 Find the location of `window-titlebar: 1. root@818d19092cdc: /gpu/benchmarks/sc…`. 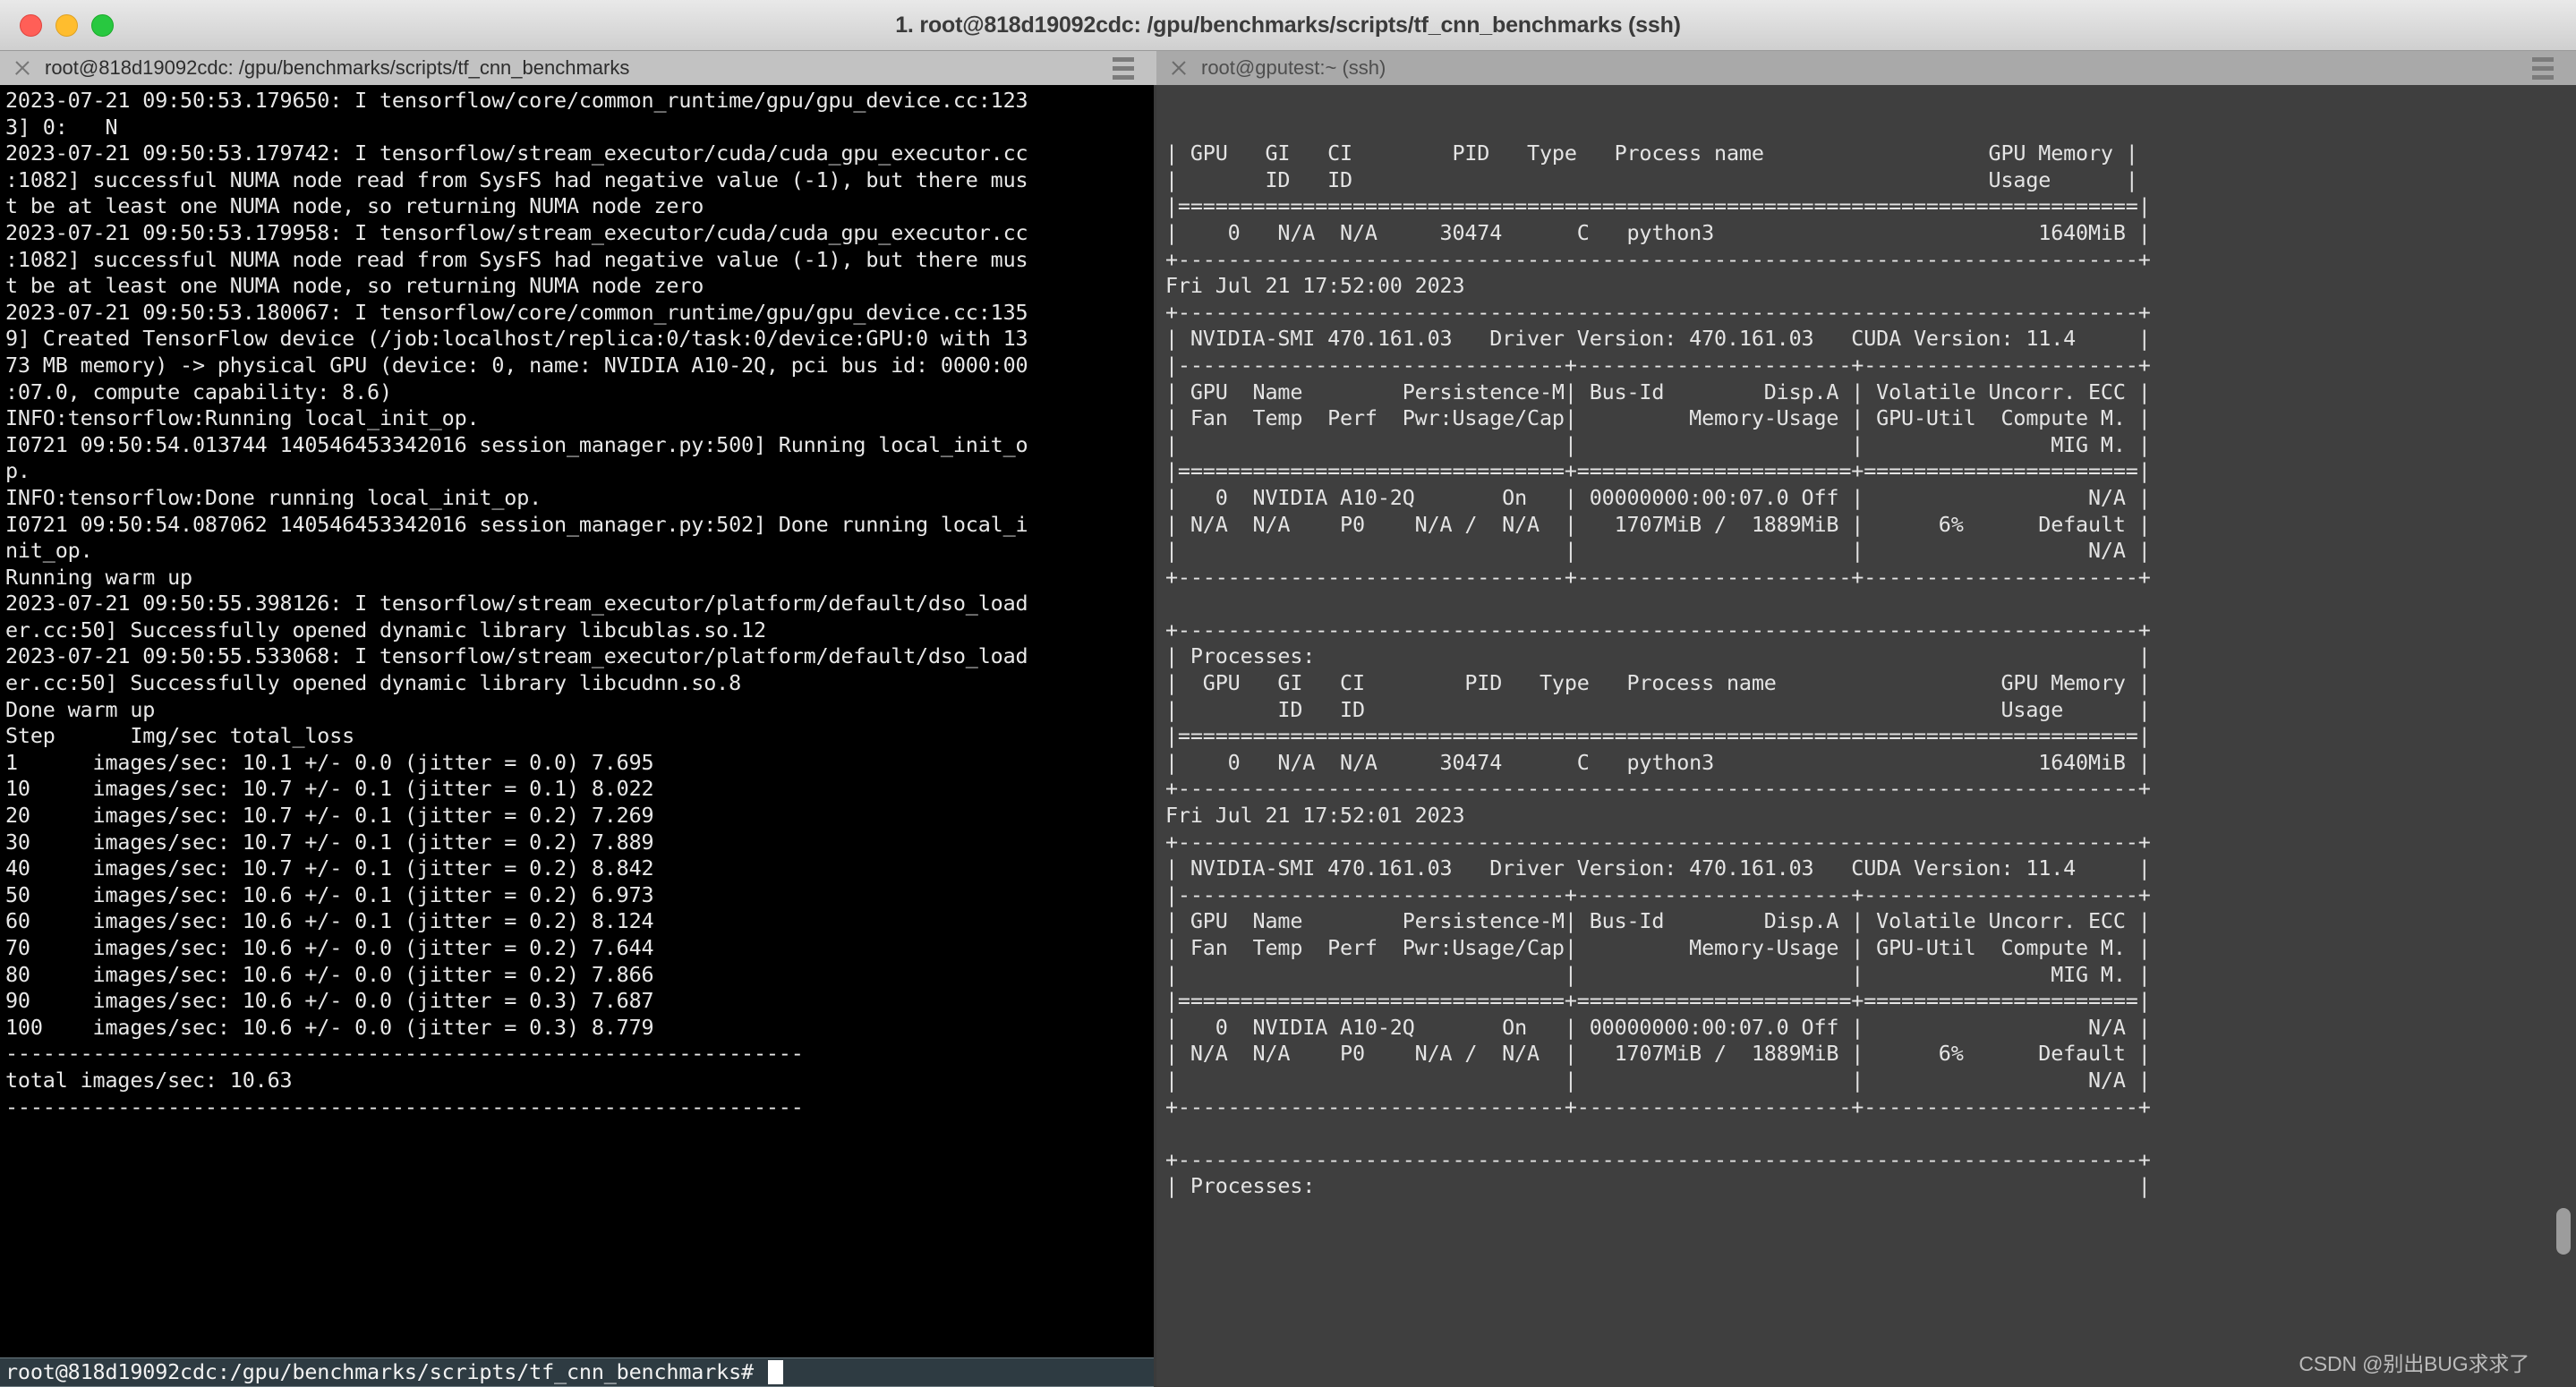

window-titlebar: 1. root@818d19092cdc: /gpu/benchmarks/sc… is located at coordinates (1288, 26).